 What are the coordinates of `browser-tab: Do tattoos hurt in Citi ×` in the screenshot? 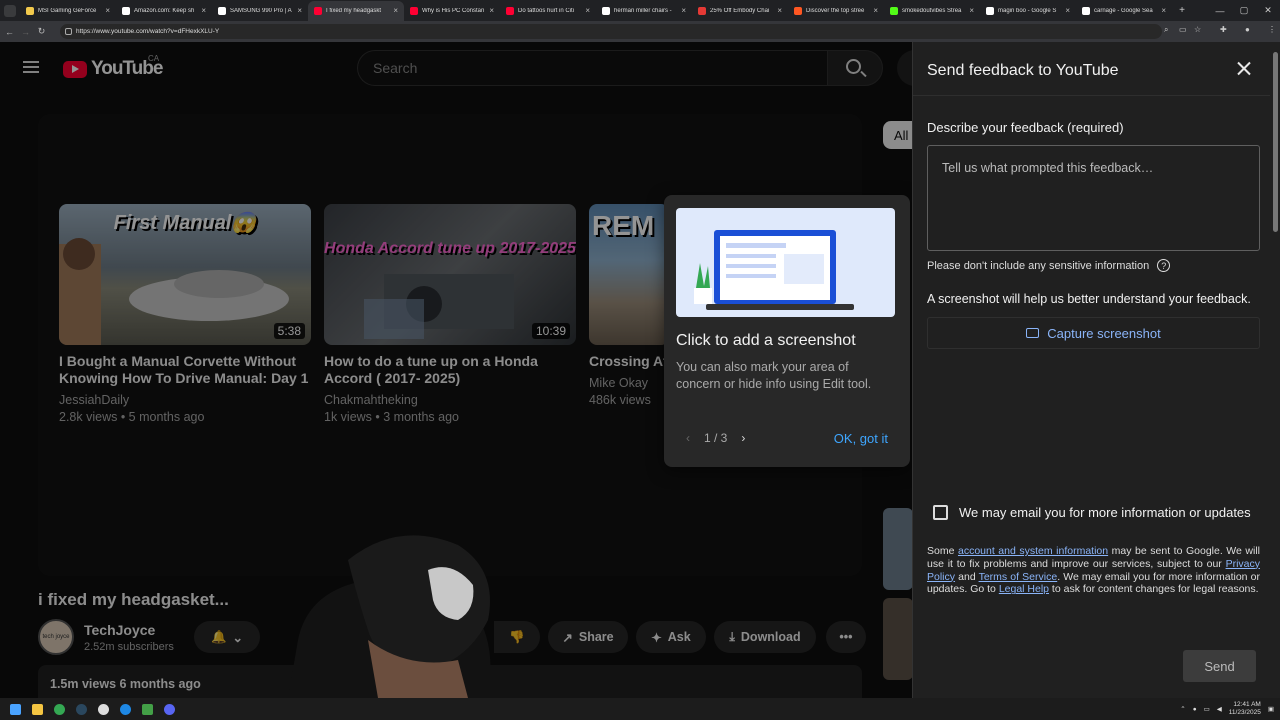 It's located at (548, 11).